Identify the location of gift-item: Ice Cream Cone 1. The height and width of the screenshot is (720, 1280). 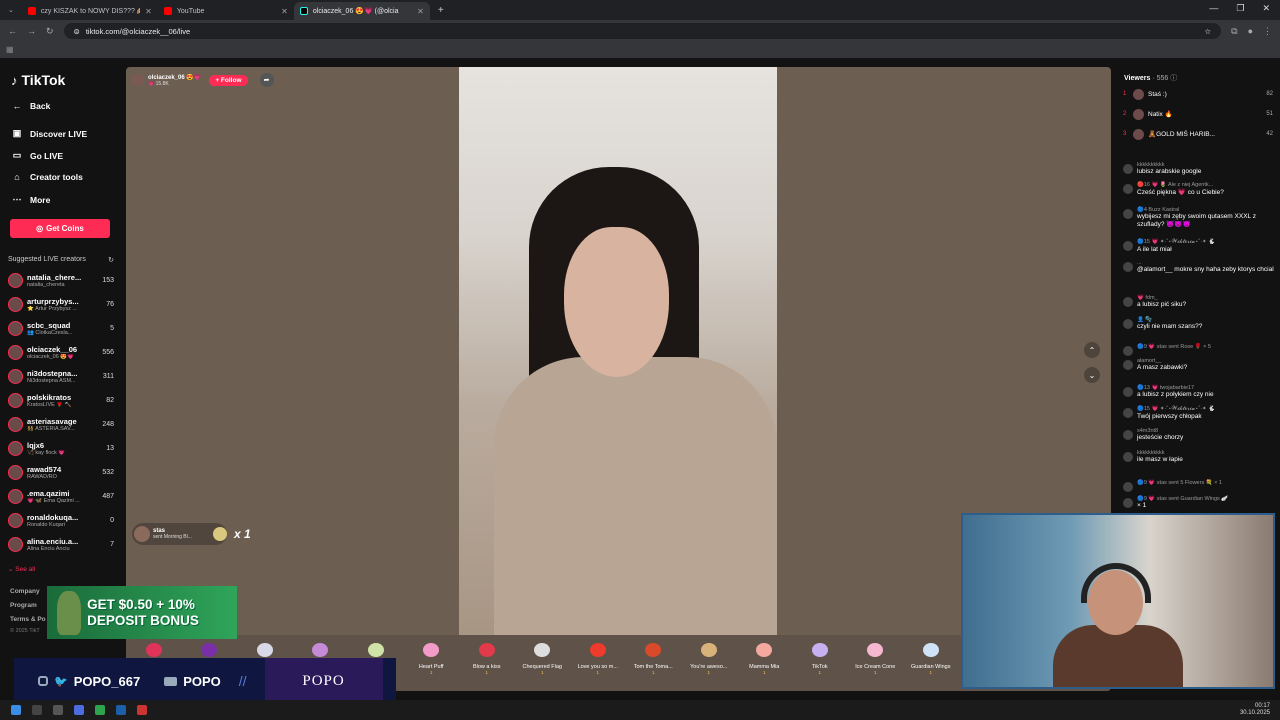
(876, 663).